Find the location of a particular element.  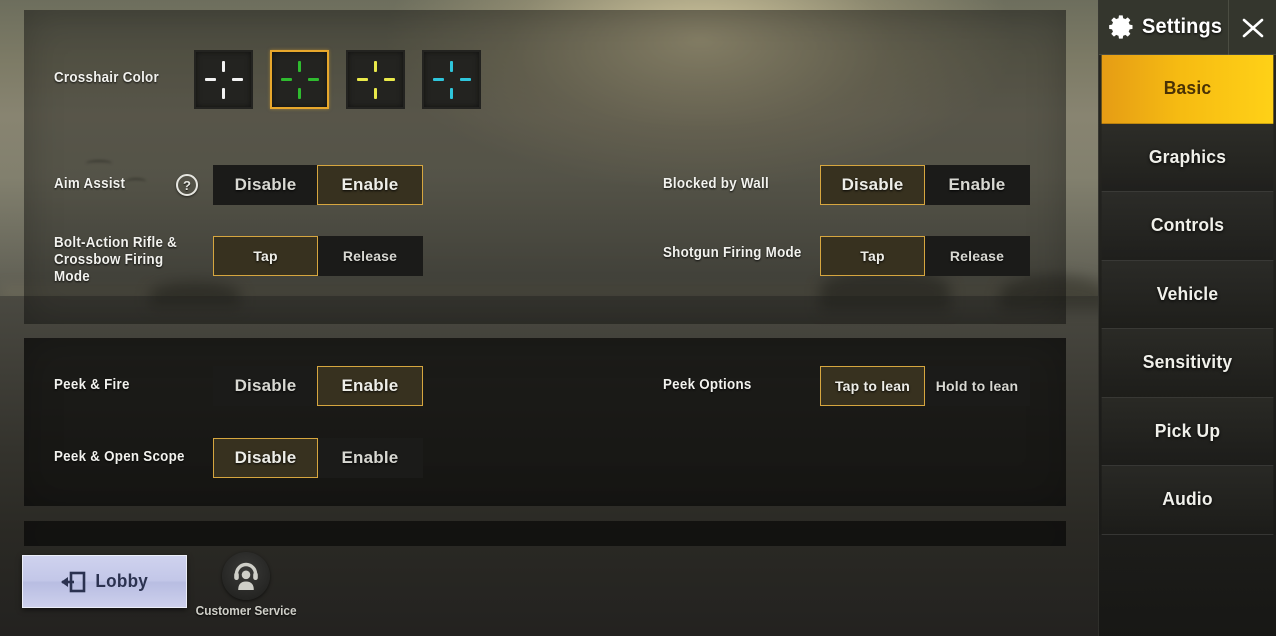

peek-options-option-tap-to-lean: Tap to lean is located at coordinates (872, 386).